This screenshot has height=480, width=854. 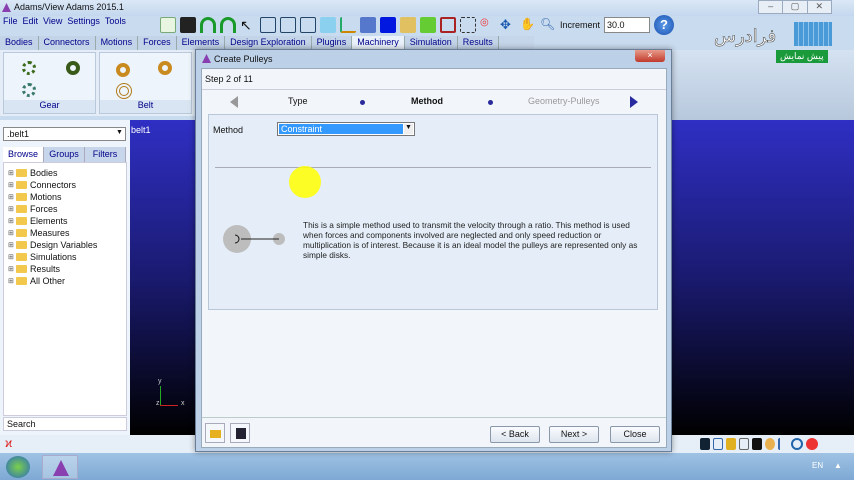 What do you see at coordinates (65, 221) in the screenshot?
I see `tree-item: ⊞ Elements` at bounding box center [65, 221].